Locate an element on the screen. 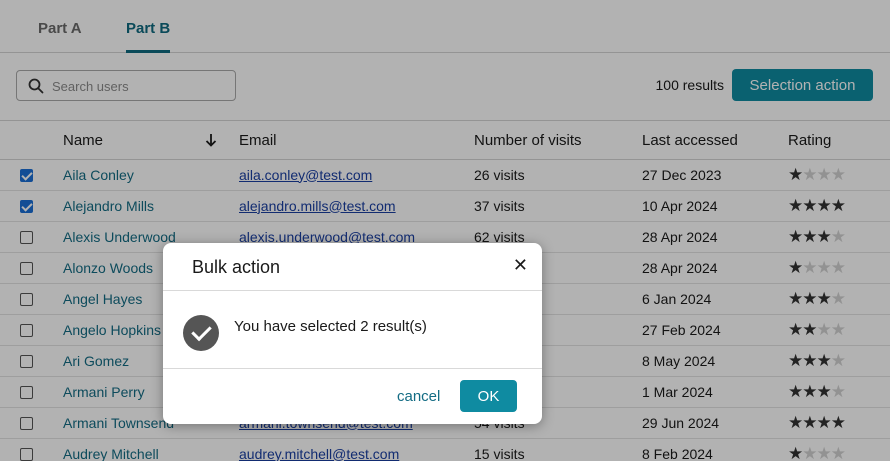 The width and height of the screenshot is (890, 461). dialog-header: Bulk action ✕ is located at coordinates (352, 267).